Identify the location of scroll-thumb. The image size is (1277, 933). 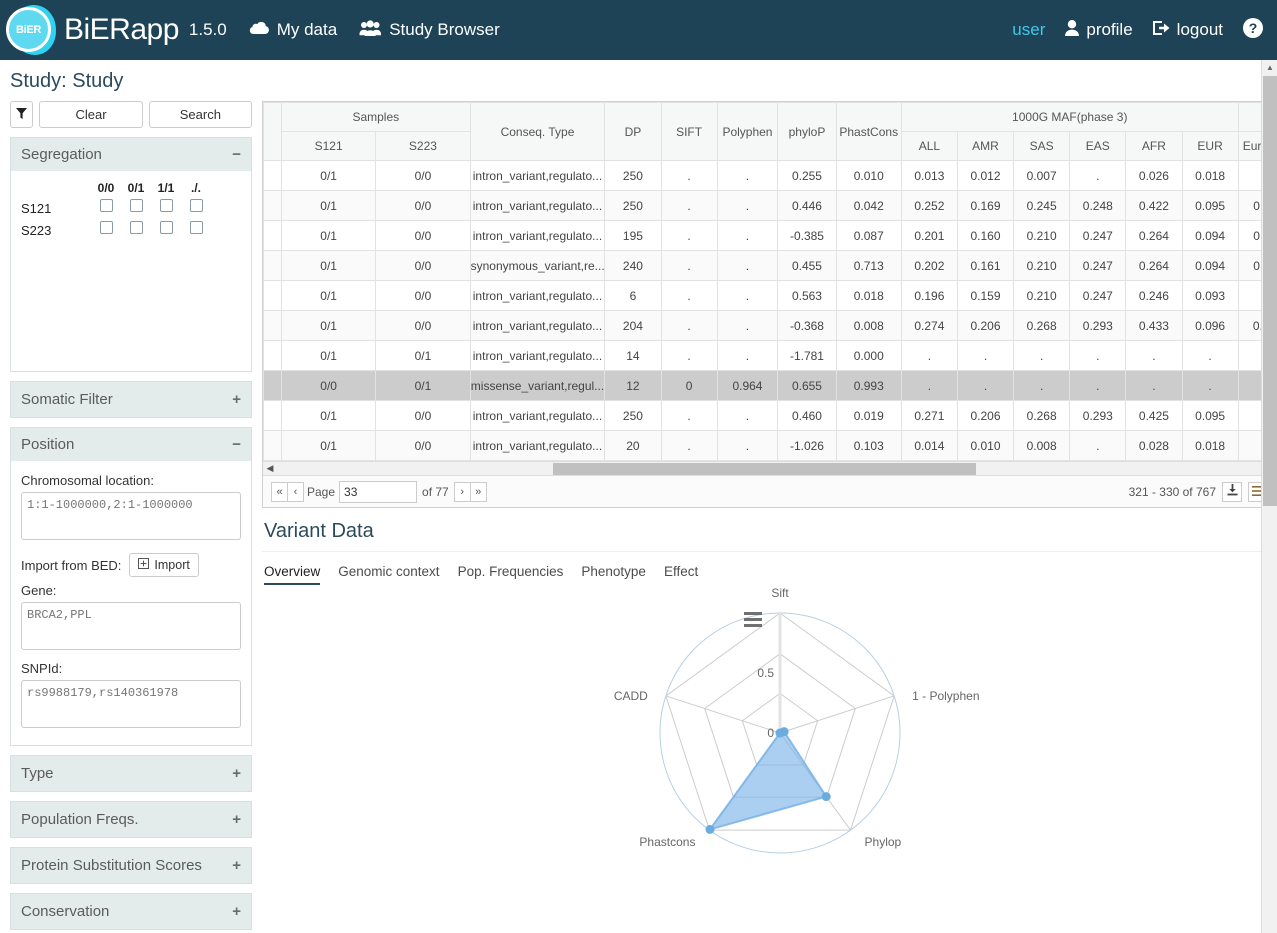
(764, 468).